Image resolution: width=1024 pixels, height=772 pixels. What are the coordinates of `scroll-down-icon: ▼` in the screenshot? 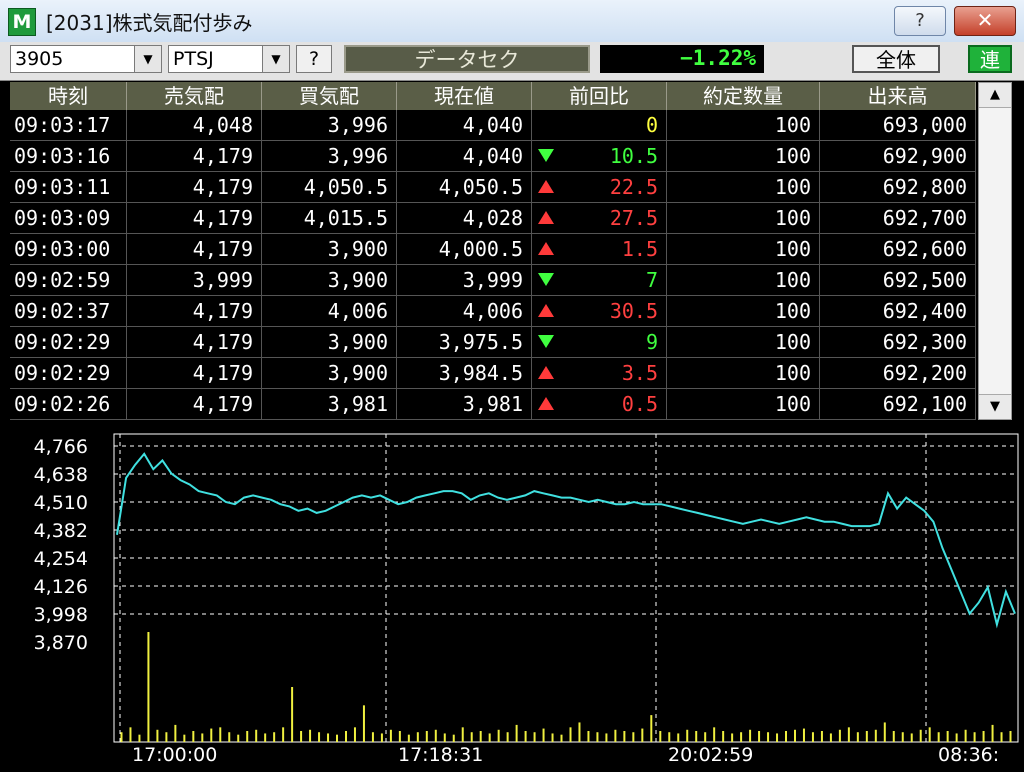 It's located at (995, 406).